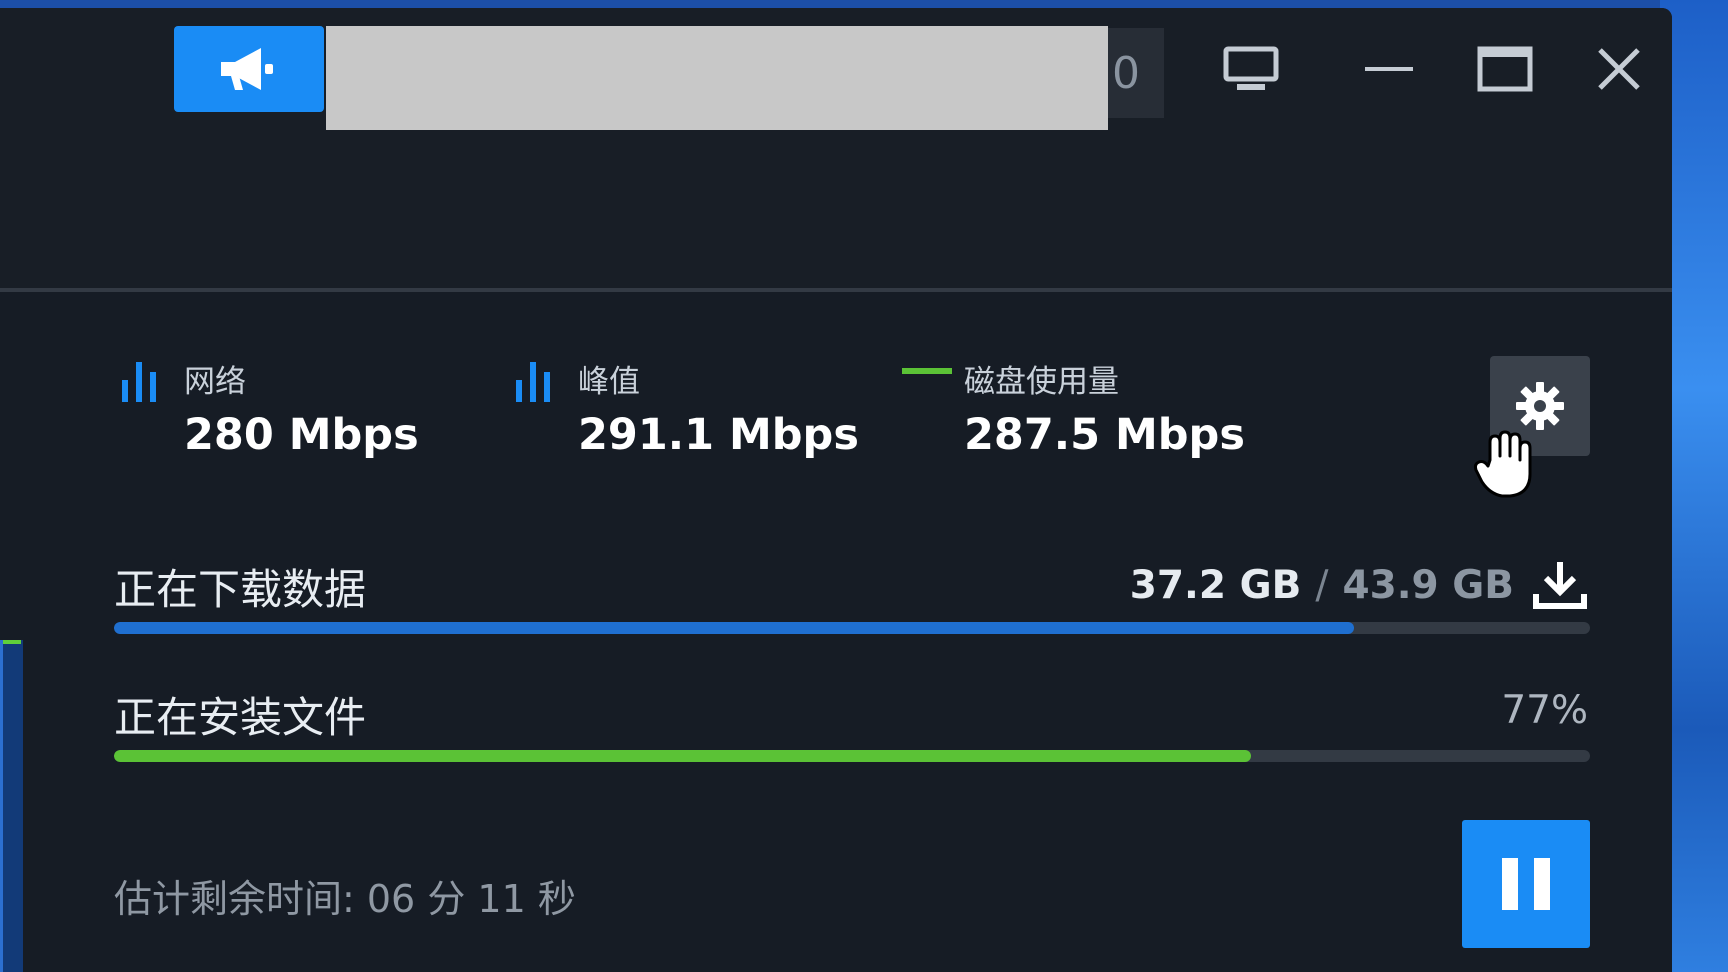  Describe the element at coordinates (240, 589) in the screenshot. I see `download-label: 正在下载数据` at that location.